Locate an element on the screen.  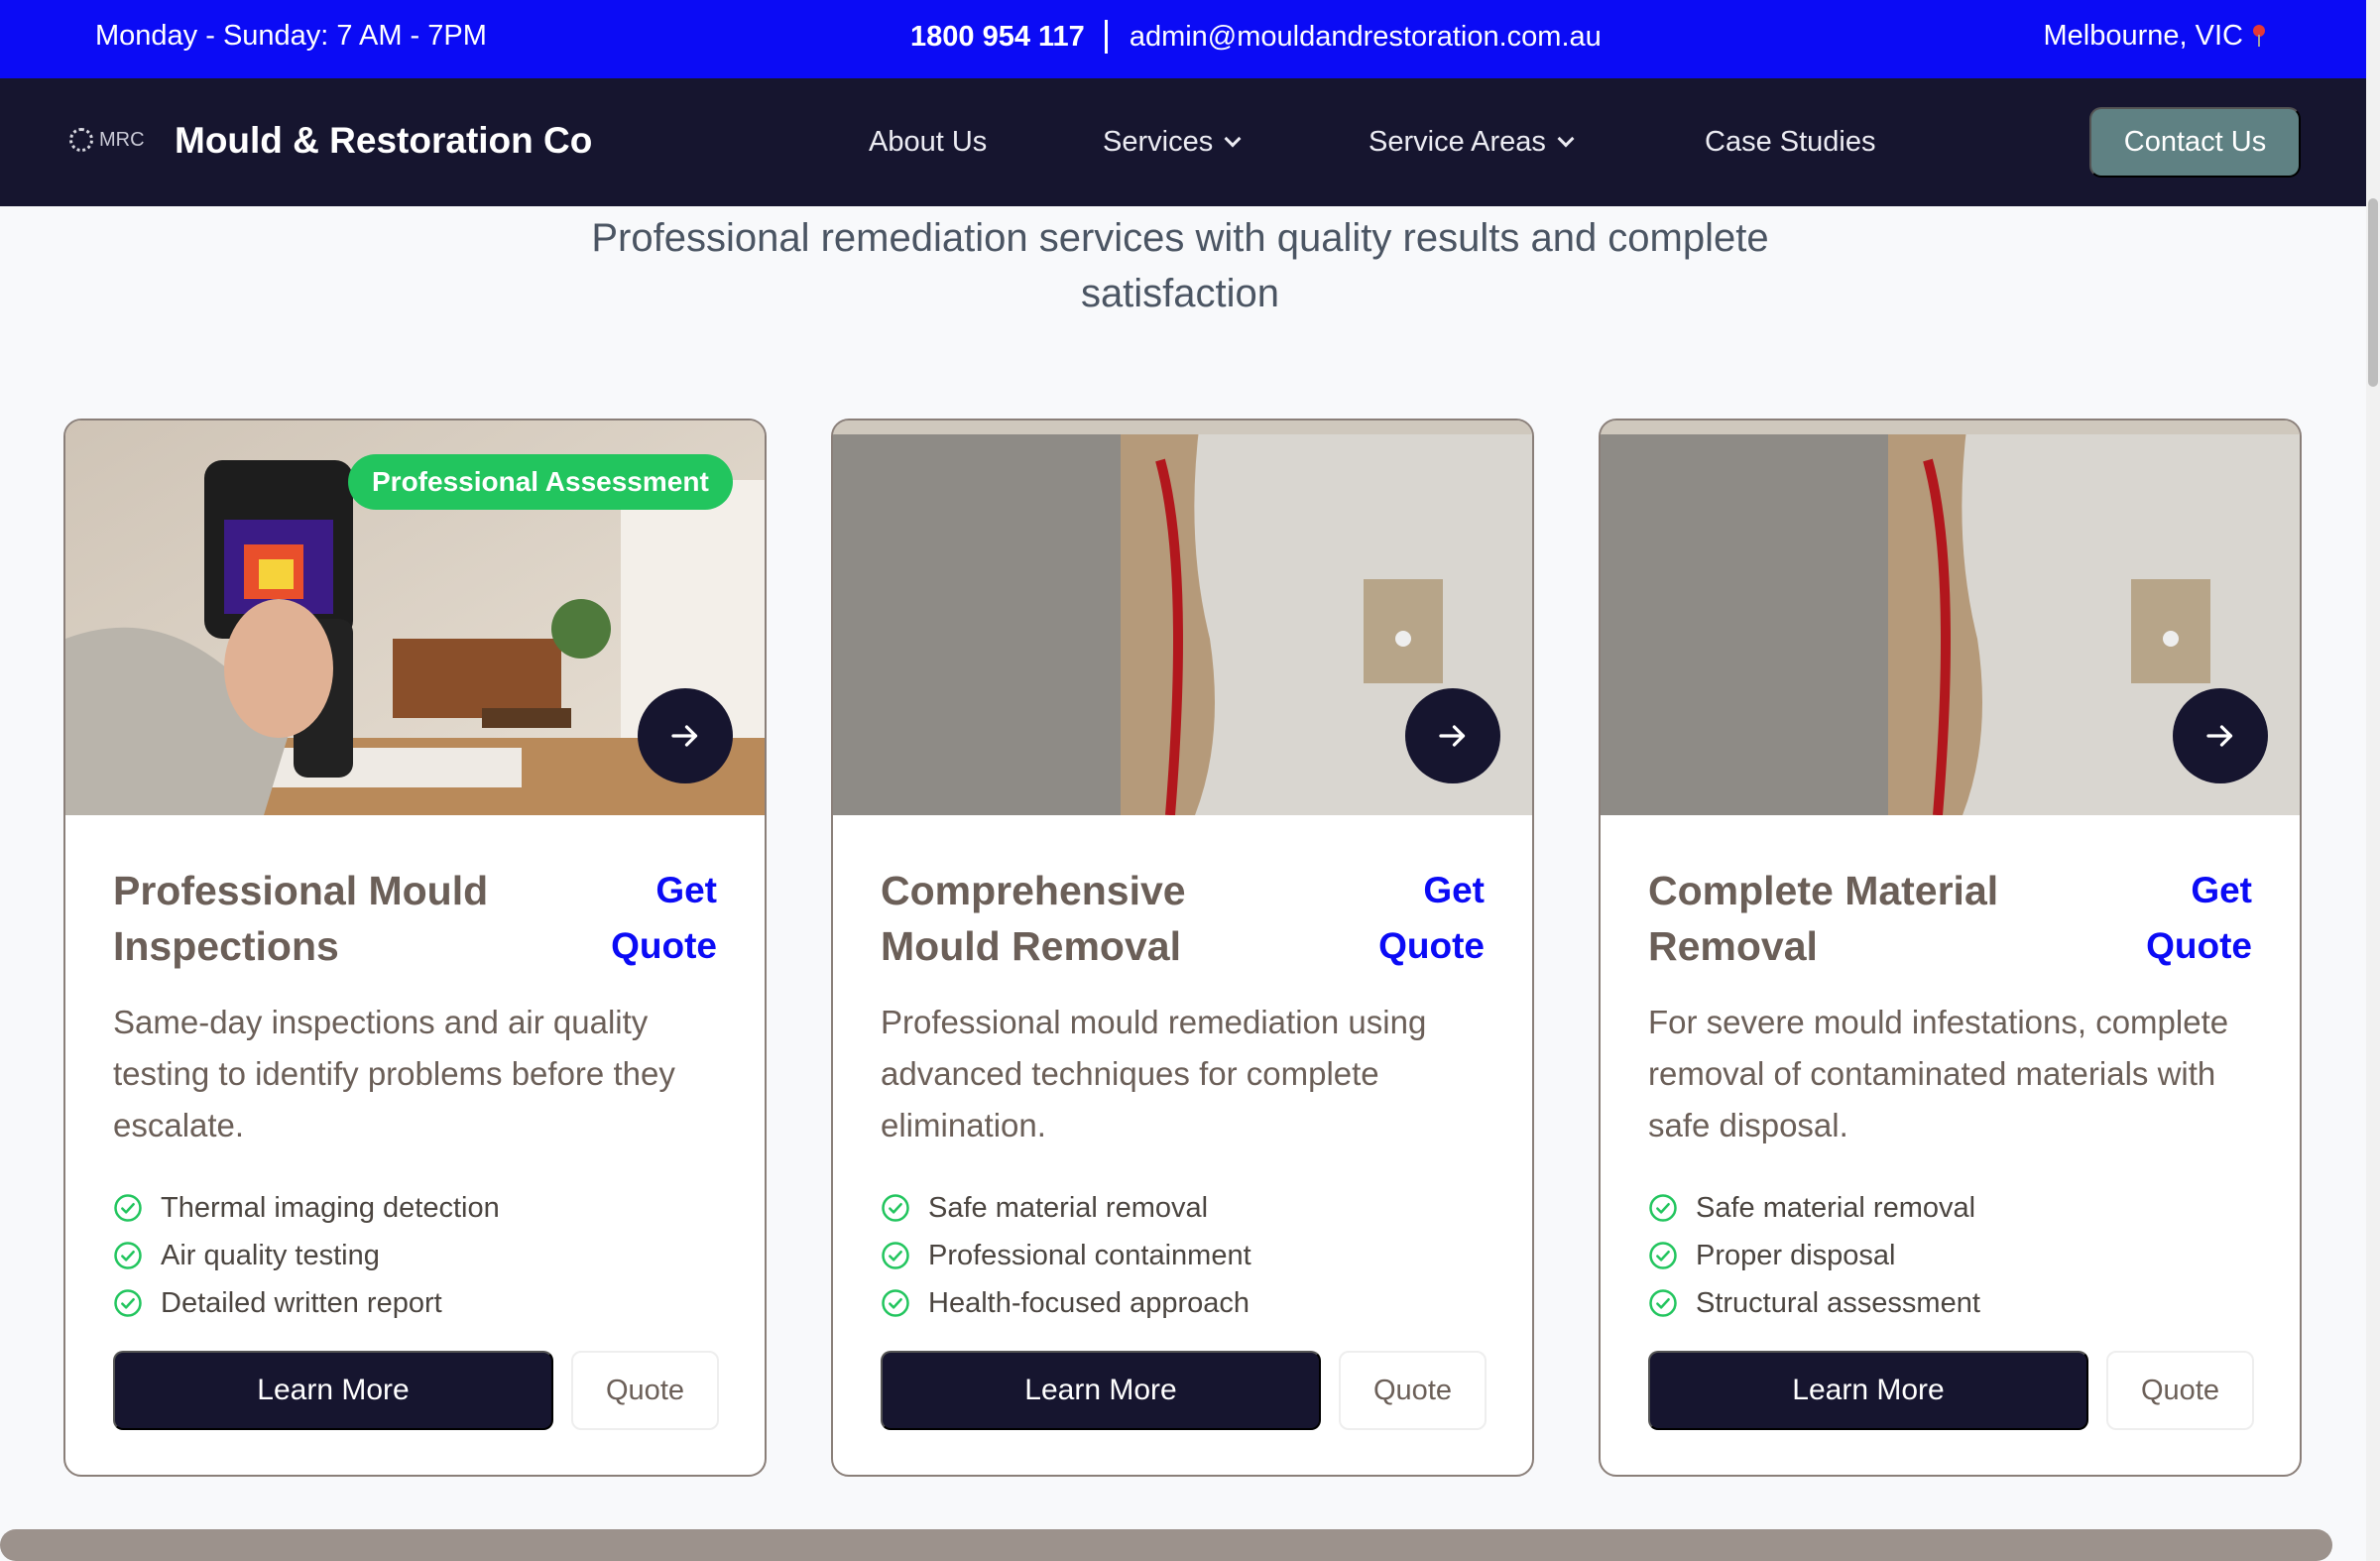
logo-text: MRC is located at coordinates (122, 139).